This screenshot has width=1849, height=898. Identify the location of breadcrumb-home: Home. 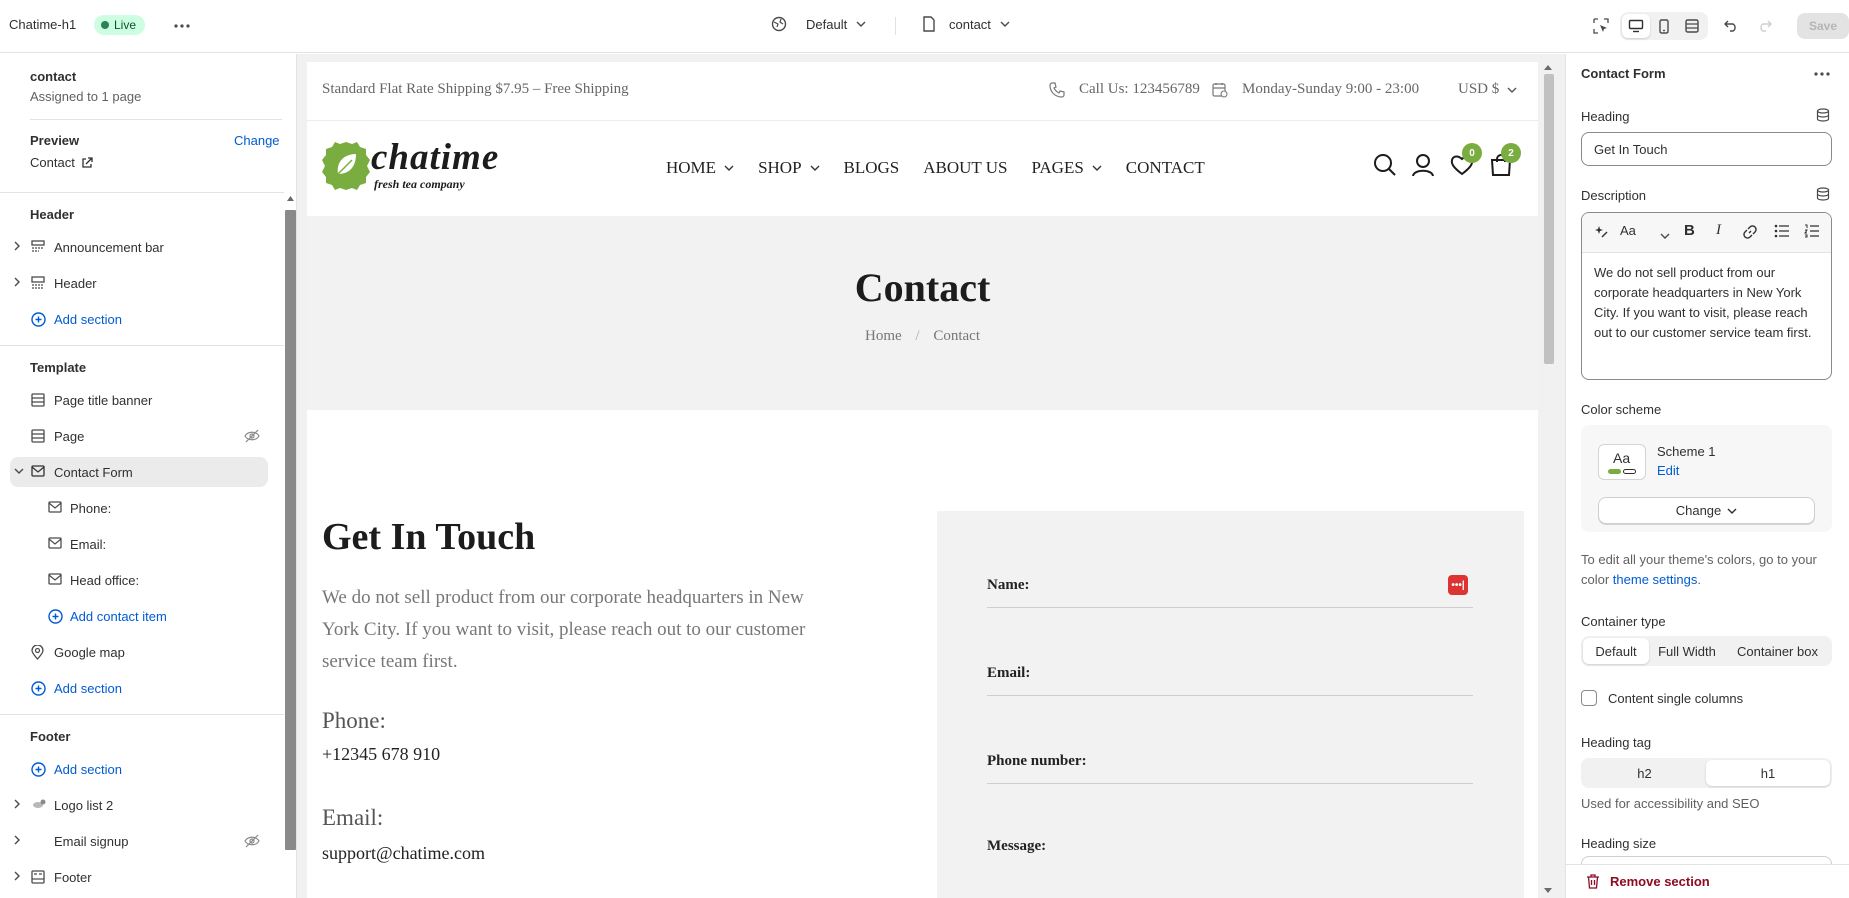
(883, 336).